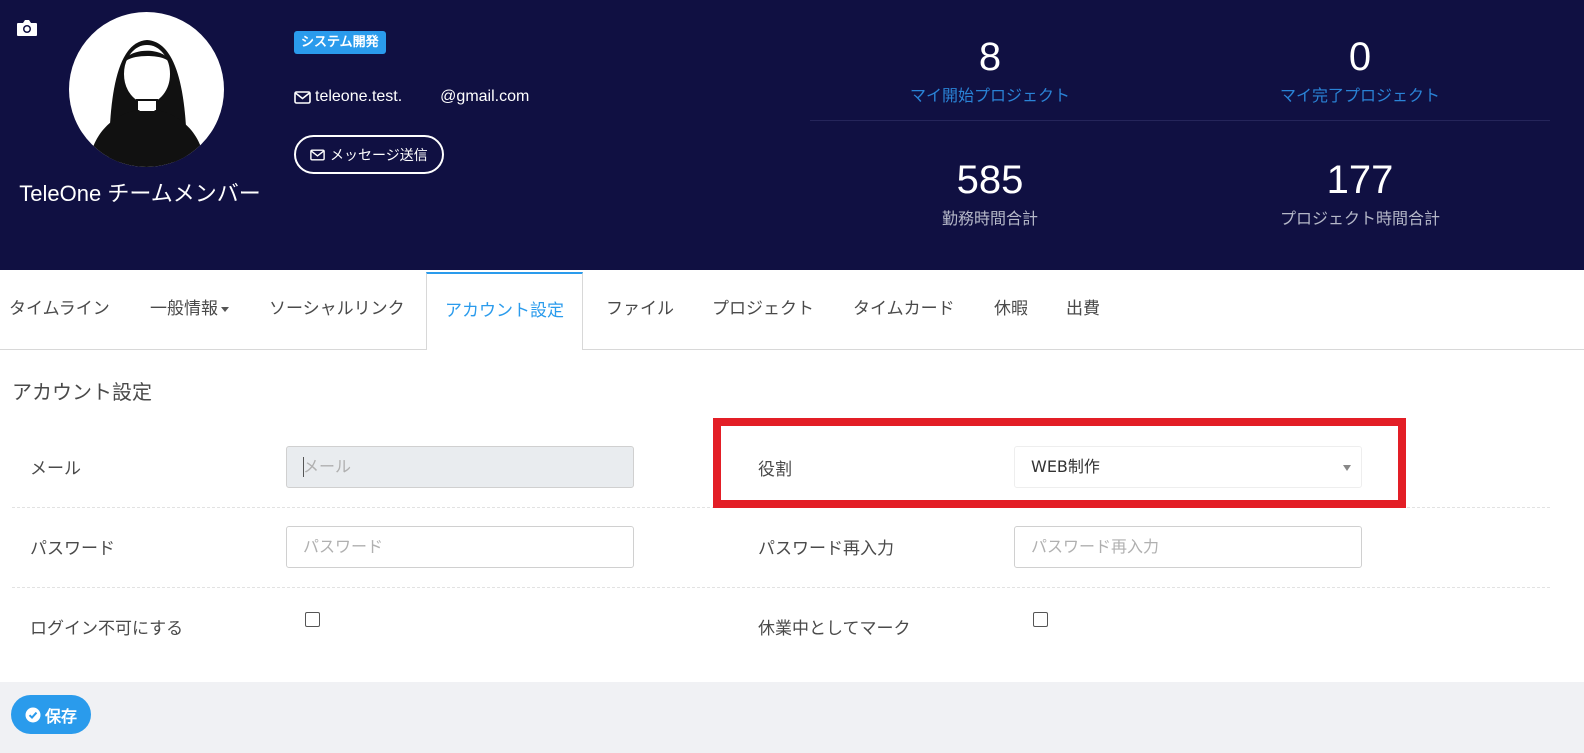  What do you see at coordinates (1360, 180) in the screenshot?
I see `stat-value: 177` at bounding box center [1360, 180].